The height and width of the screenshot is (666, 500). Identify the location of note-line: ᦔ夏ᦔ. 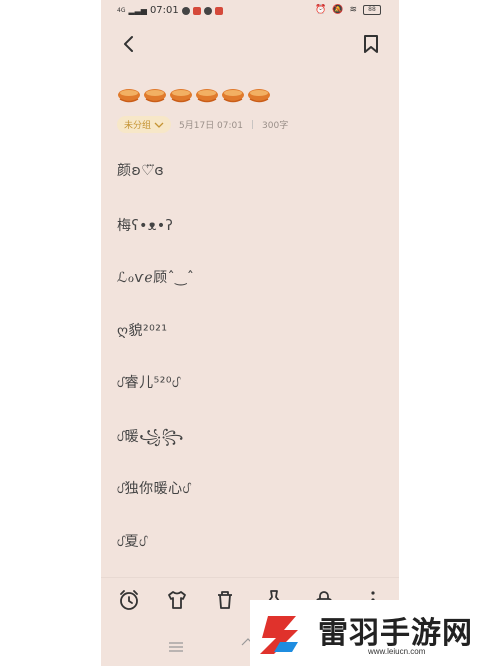
(132, 541).